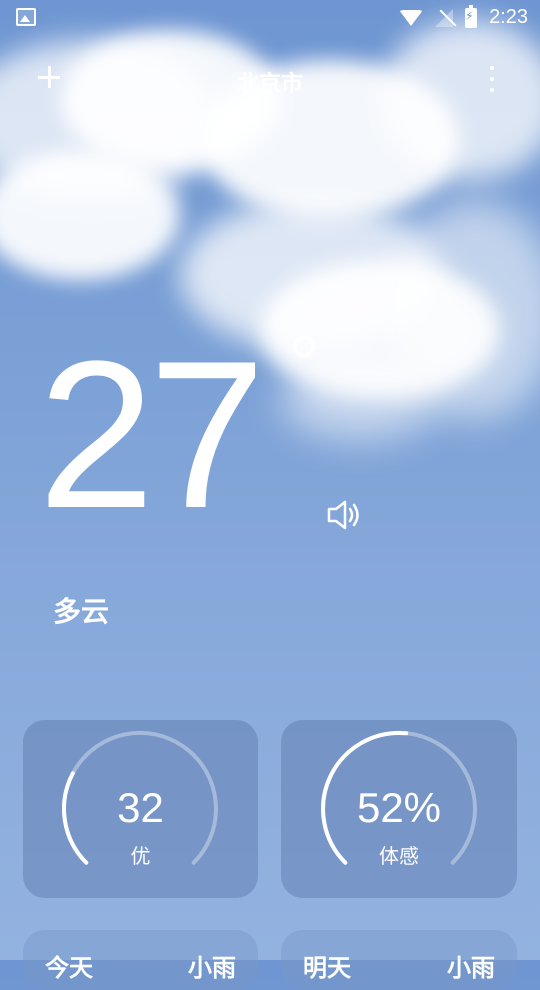  Describe the element at coordinates (270, 18) in the screenshot. I see `status-bar: 2:23` at that location.